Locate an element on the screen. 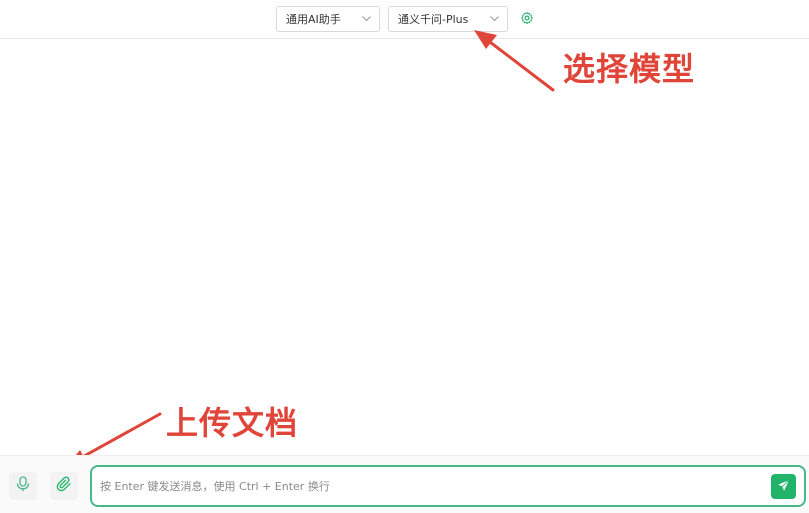 The image size is (809, 513). microphone-button is located at coordinates (23, 486).